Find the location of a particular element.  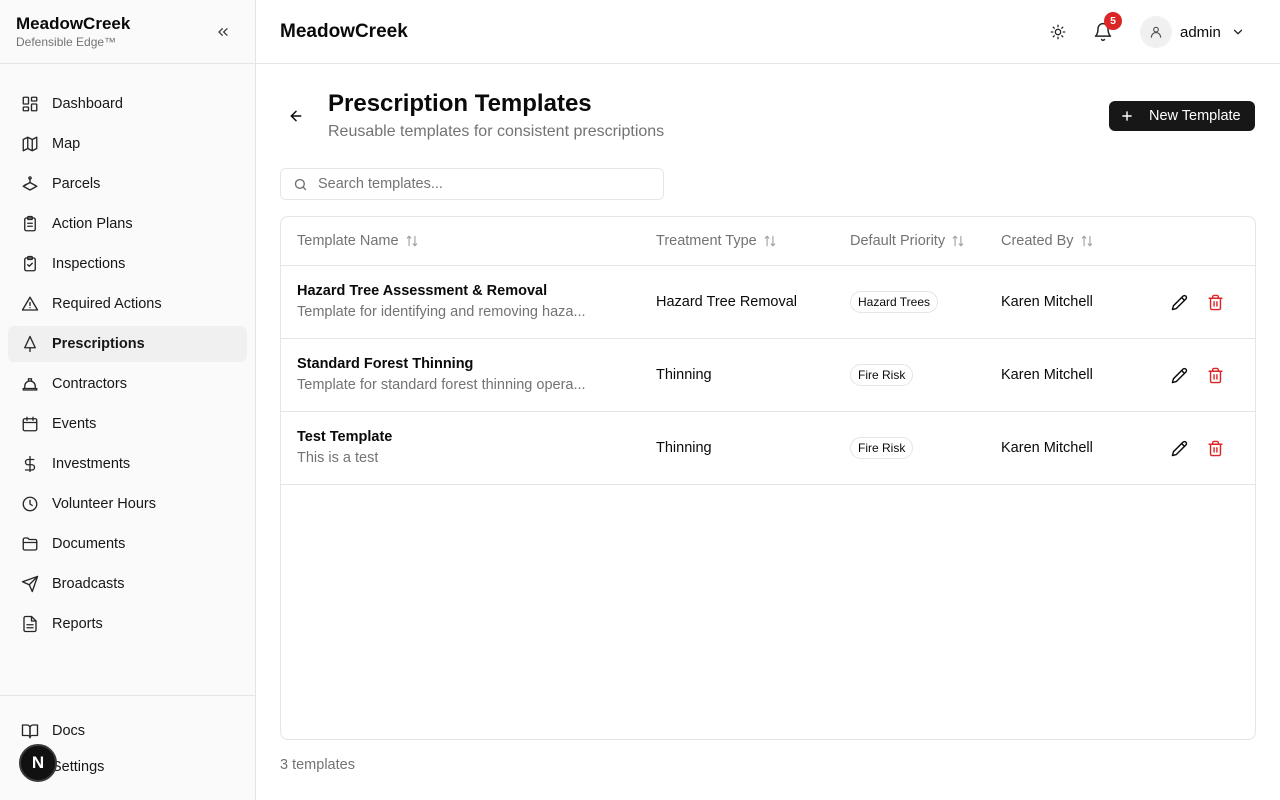

sidebar-item-label: Inspections is located at coordinates (89, 264).